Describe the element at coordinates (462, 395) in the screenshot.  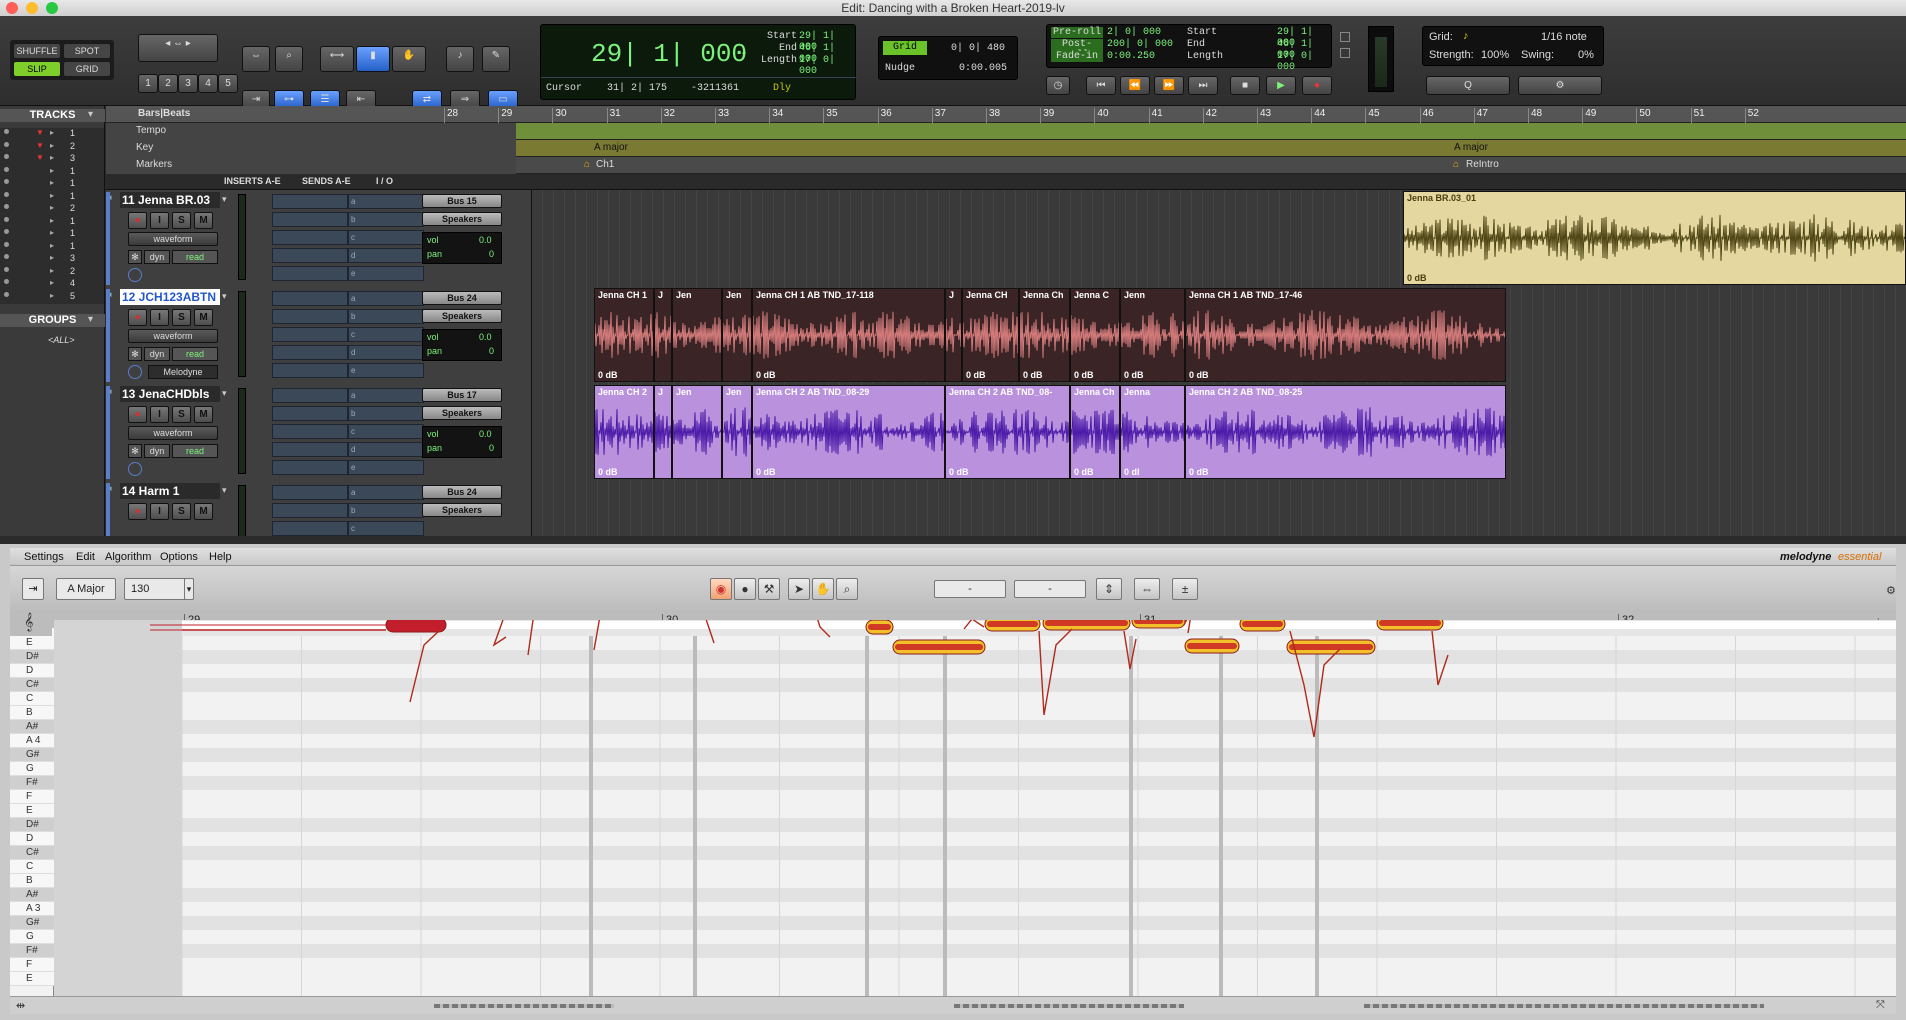
I see `input-bus-selector: Bus 17` at that location.